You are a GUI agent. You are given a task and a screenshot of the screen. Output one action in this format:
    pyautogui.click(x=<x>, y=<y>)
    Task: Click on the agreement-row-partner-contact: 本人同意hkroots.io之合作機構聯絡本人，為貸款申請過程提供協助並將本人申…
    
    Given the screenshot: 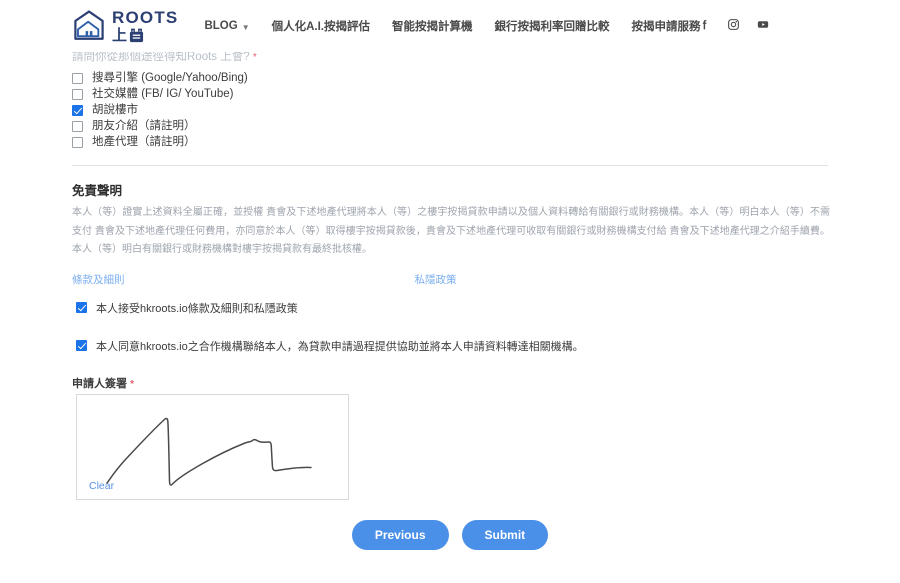 What is the action you would take?
    pyautogui.click(x=330, y=347)
    